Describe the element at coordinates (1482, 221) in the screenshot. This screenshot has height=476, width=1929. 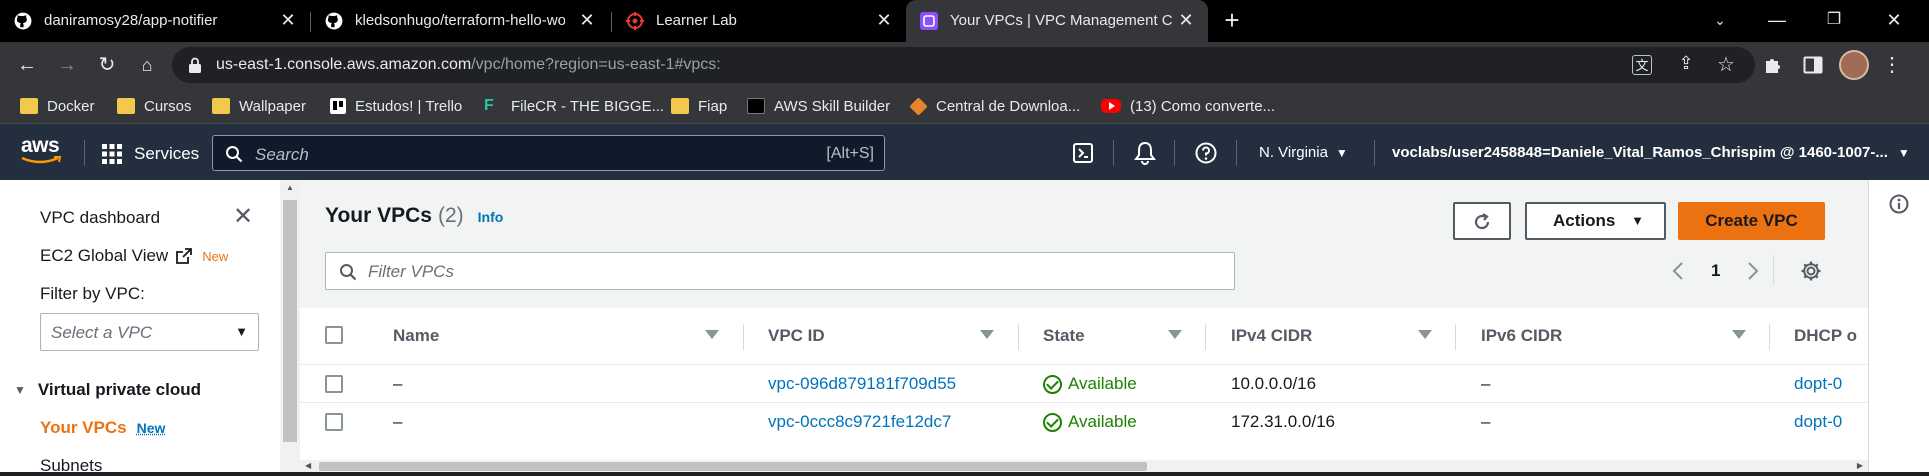
I see `refresh-button` at that location.